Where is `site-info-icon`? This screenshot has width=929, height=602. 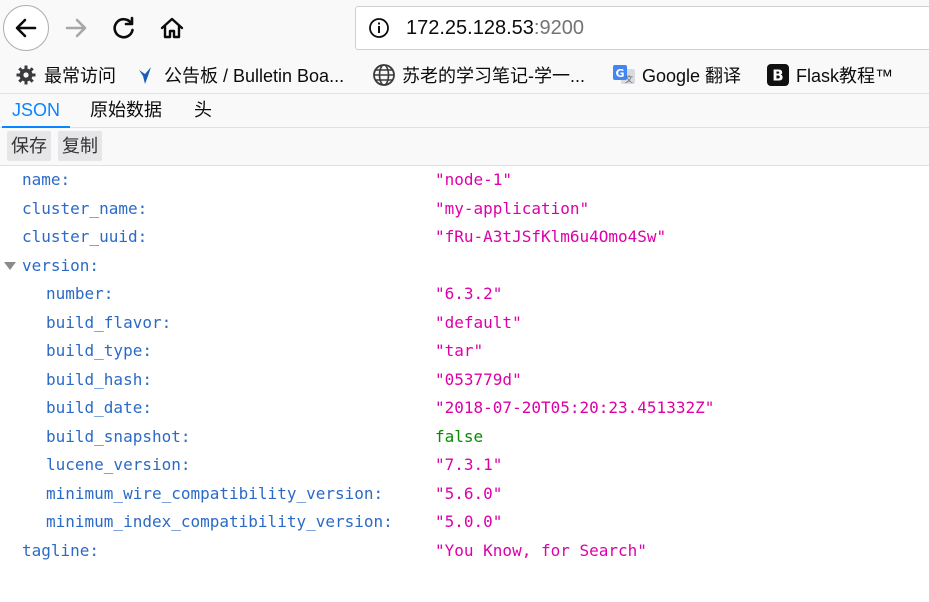
site-info-icon is located at coordinates (379, 30).